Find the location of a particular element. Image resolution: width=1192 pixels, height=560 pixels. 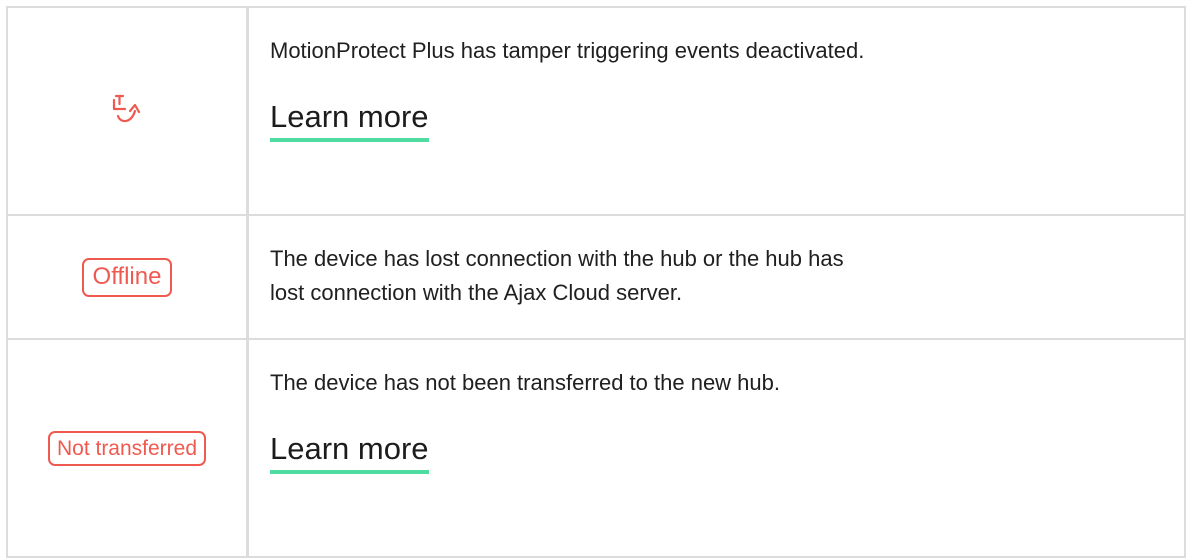

offline-badge: Offline is located at coordinates (127, 277).